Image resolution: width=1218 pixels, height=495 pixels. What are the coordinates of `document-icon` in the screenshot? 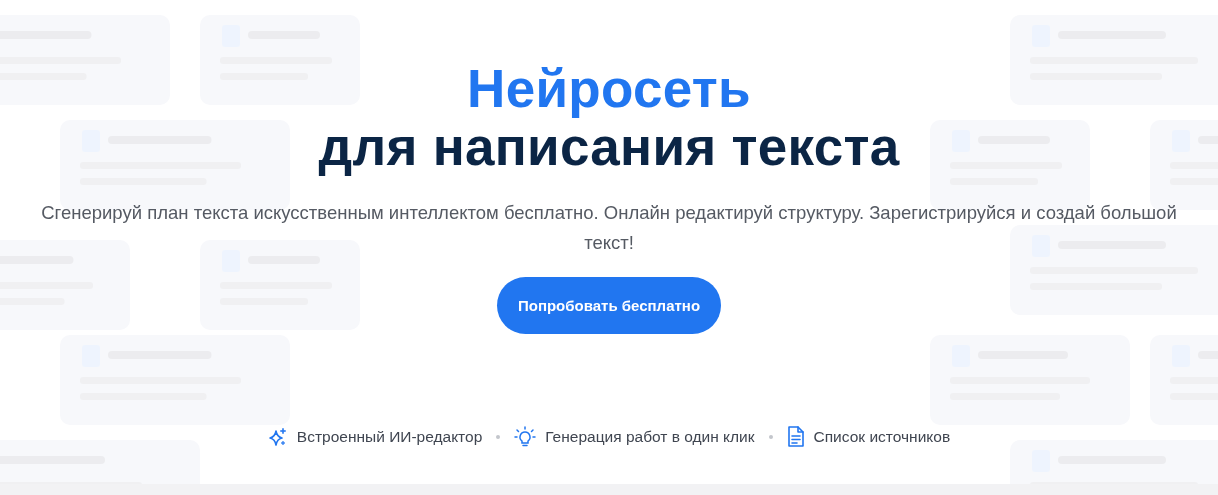 It's located at (795, 437).